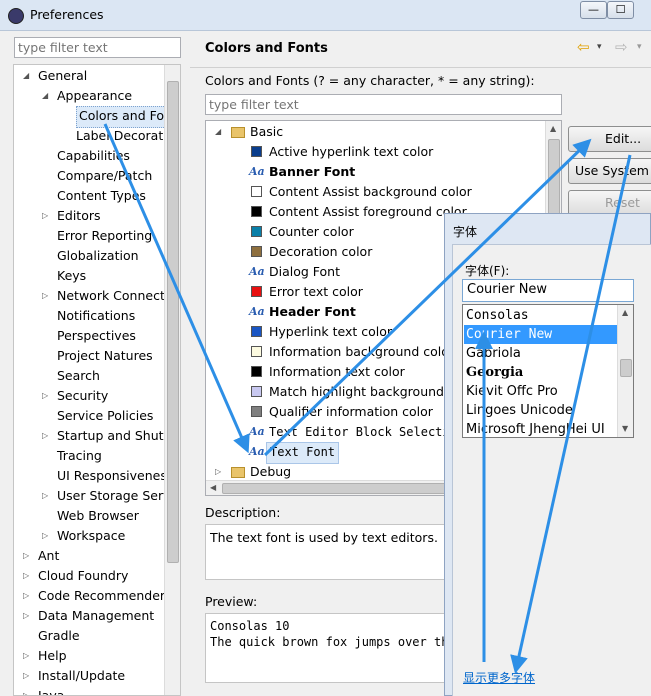  What do you see at coordinates (118, 296) in the screenshot?
I see `sidebar-item: Network Connections` at bounding box center [118, 296].